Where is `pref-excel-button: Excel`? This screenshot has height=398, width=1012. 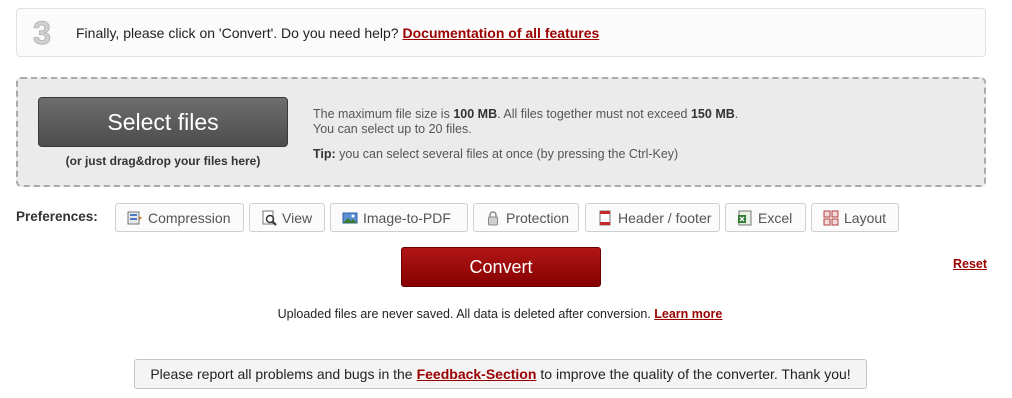 pref-excel-button: Excel is located at coordinates (765, 217).